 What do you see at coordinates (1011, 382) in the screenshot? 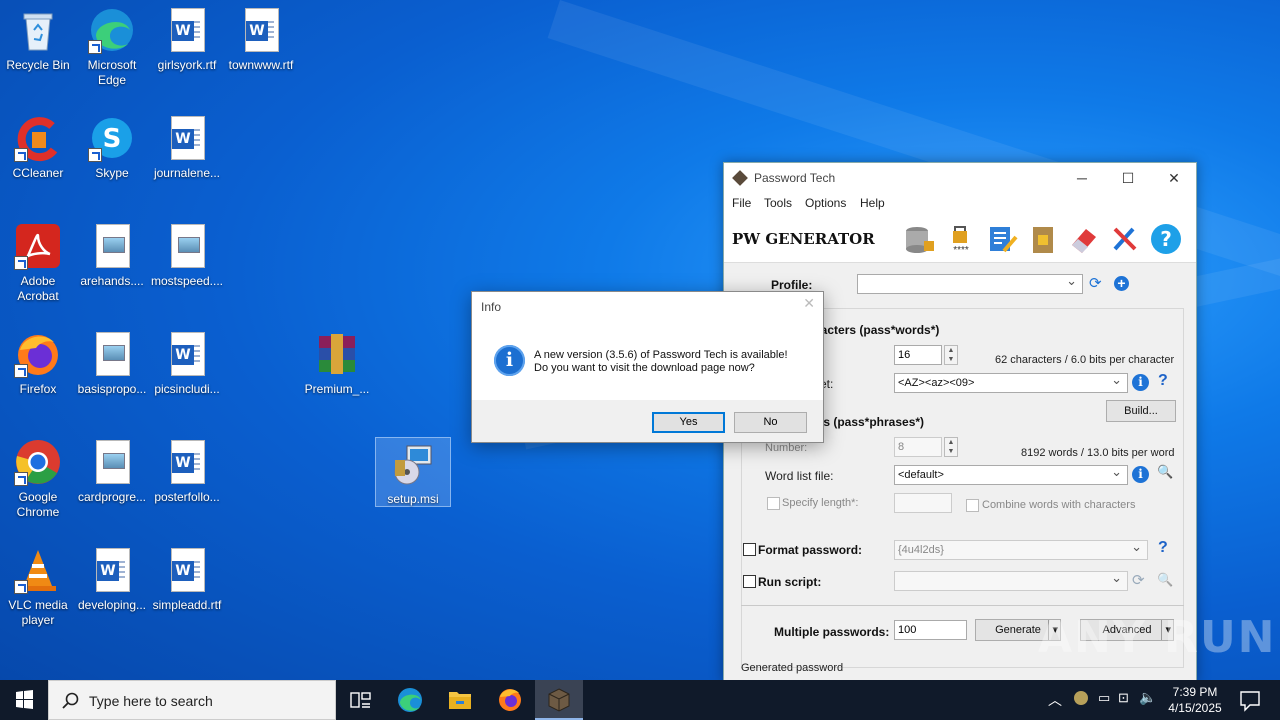
I see `charset-select: <AZ><az><09>` at bounding box center [1011, 382].